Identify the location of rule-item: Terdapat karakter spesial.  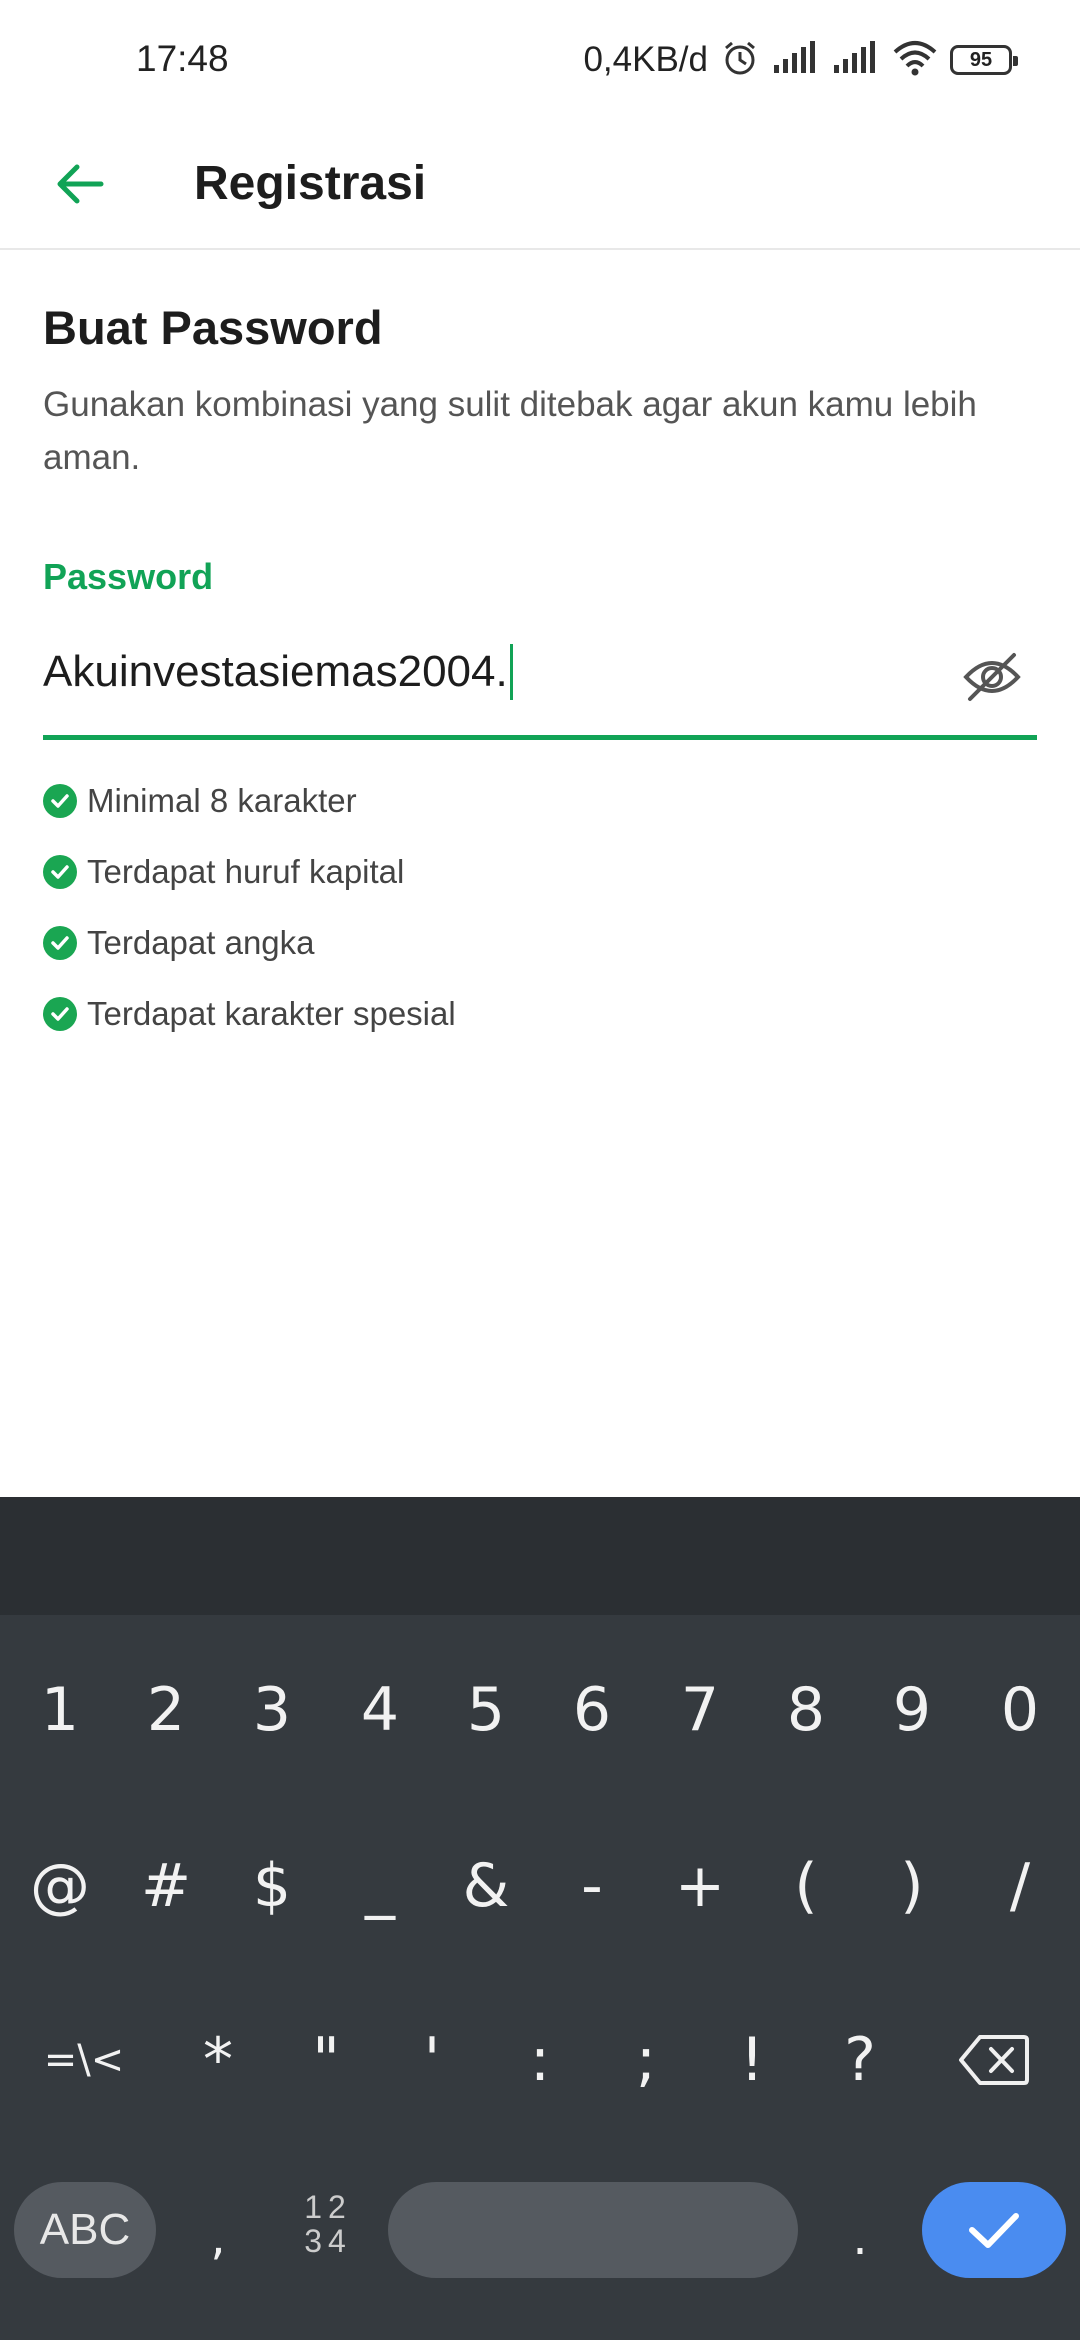
(249, 1013).